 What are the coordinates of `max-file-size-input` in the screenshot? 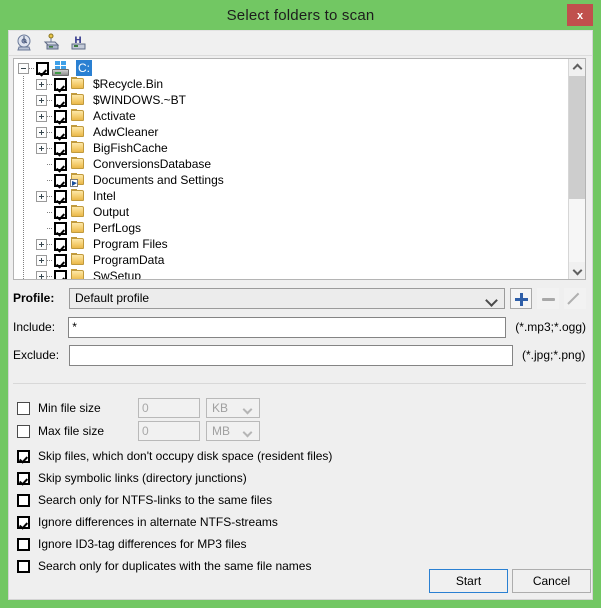 It's located at (169, 431).